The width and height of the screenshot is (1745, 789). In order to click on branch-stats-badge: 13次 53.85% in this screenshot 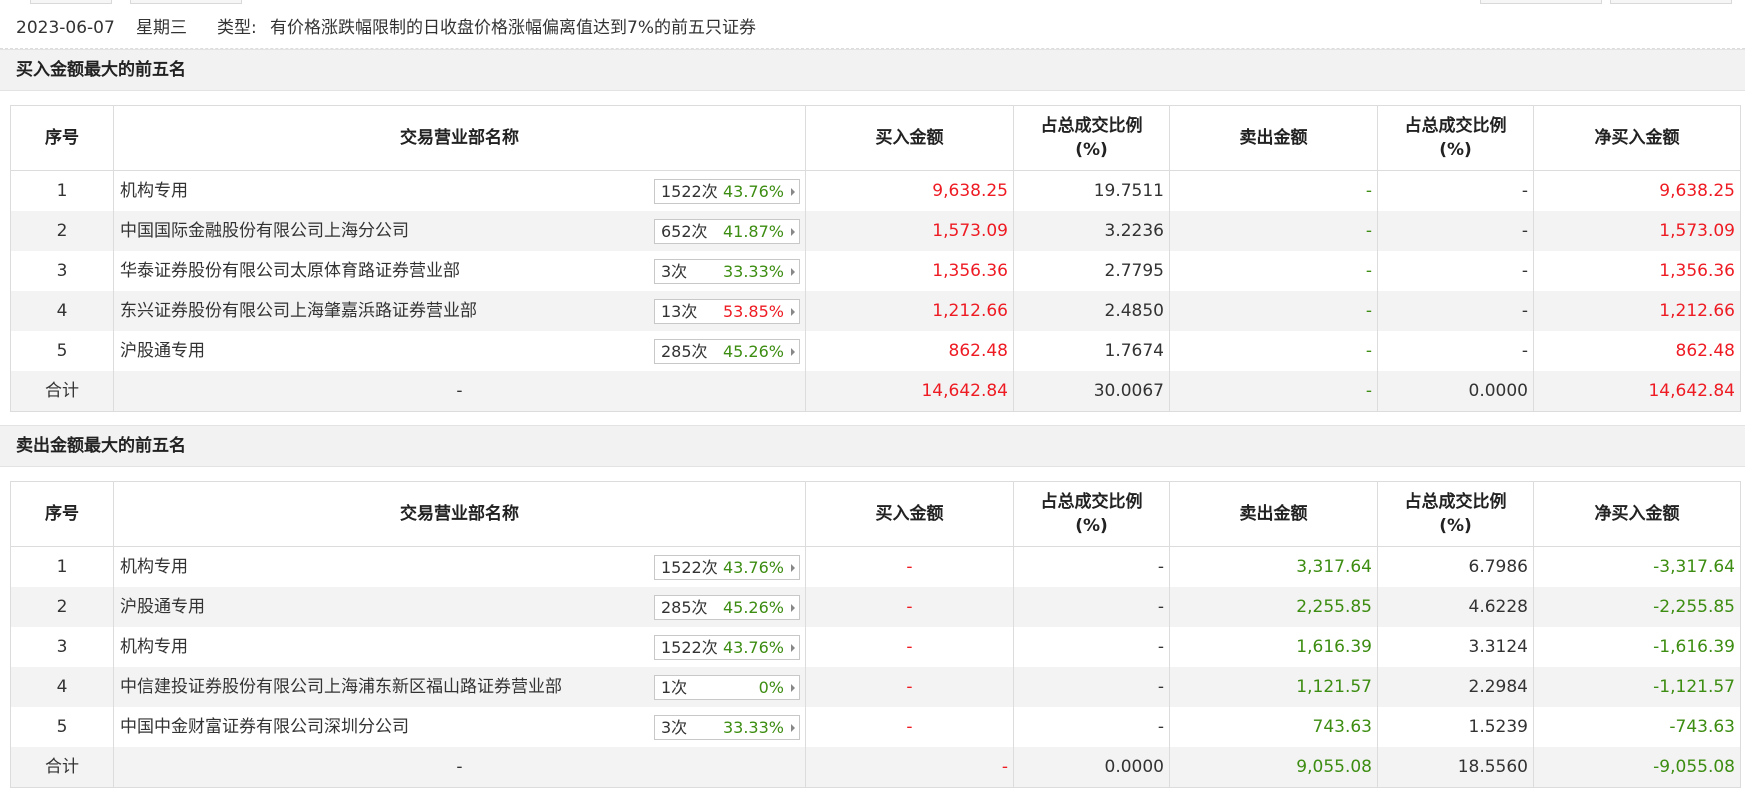, I will do `click(727, 311)`.